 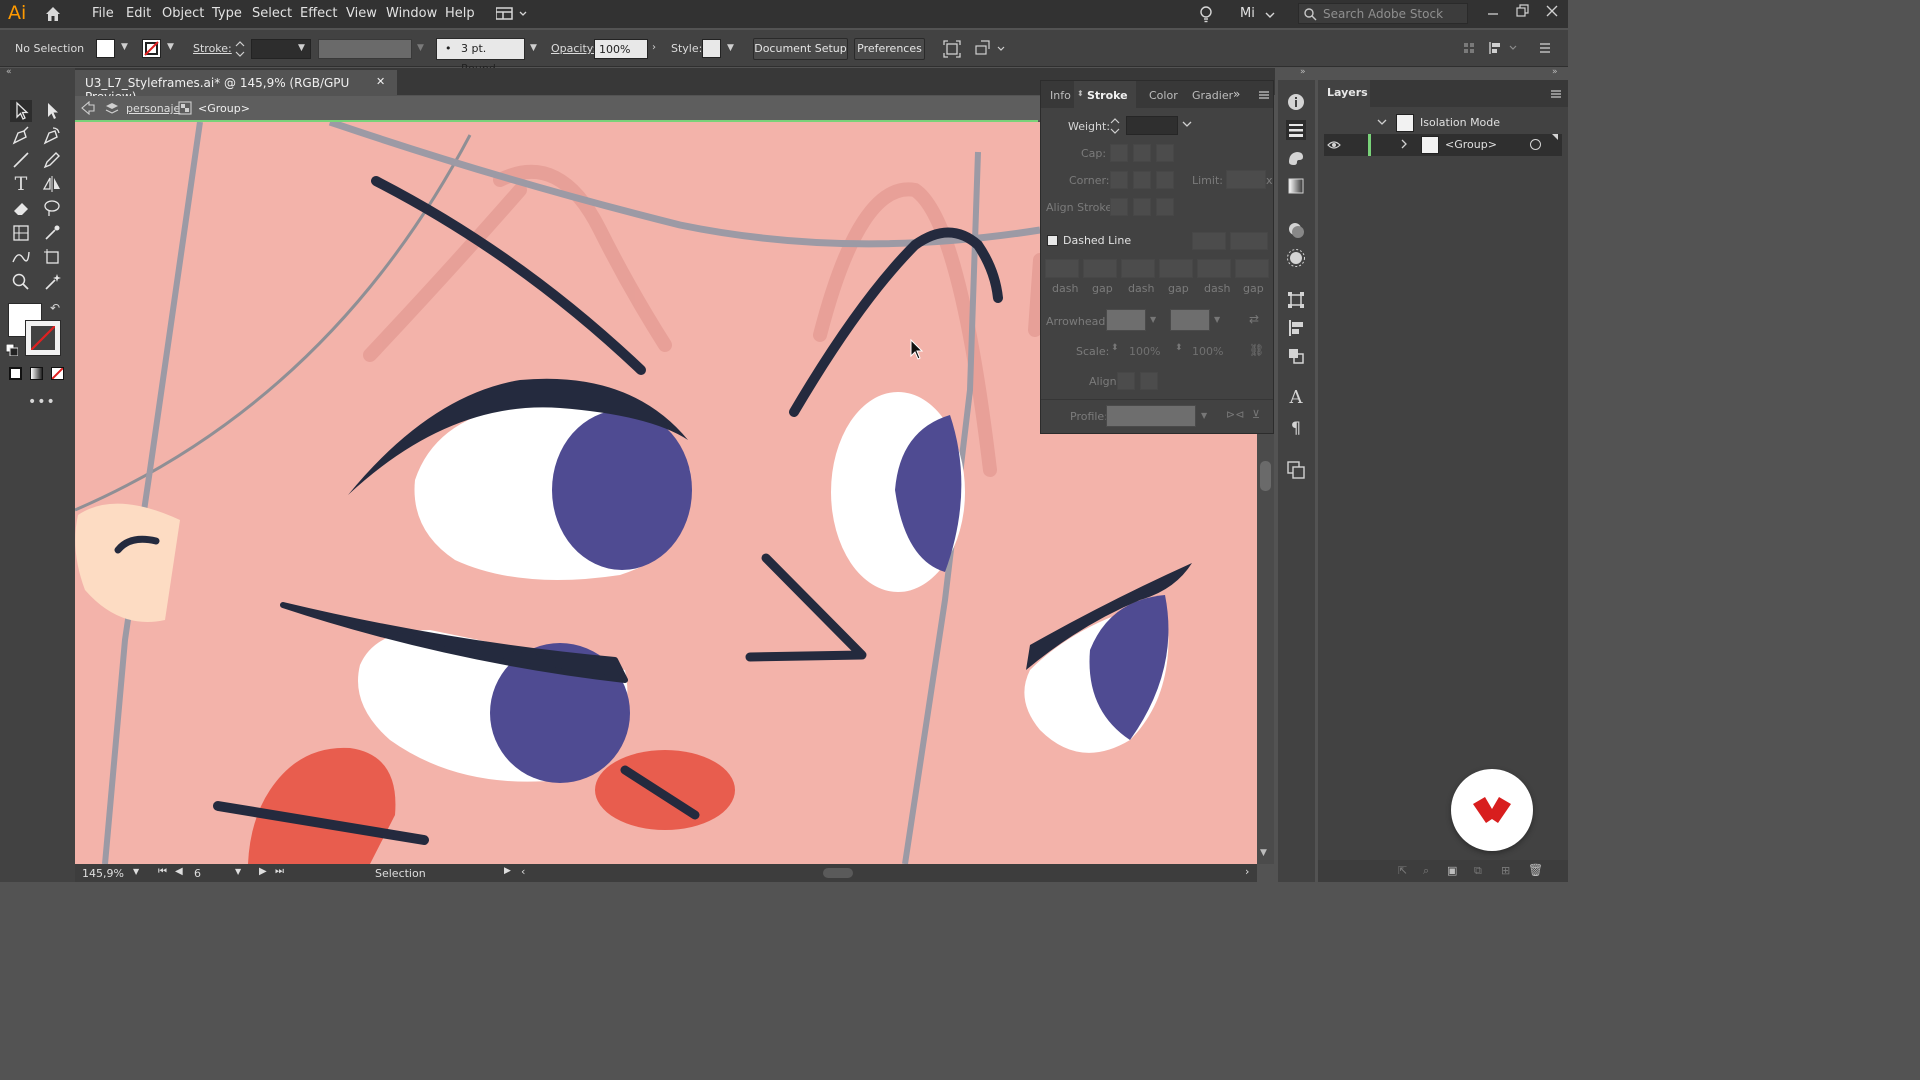 What do you see at coordinates (1296, 258) in the screenshot?
I see `graphic-styles-icon` at bounding box center [1296, 258].